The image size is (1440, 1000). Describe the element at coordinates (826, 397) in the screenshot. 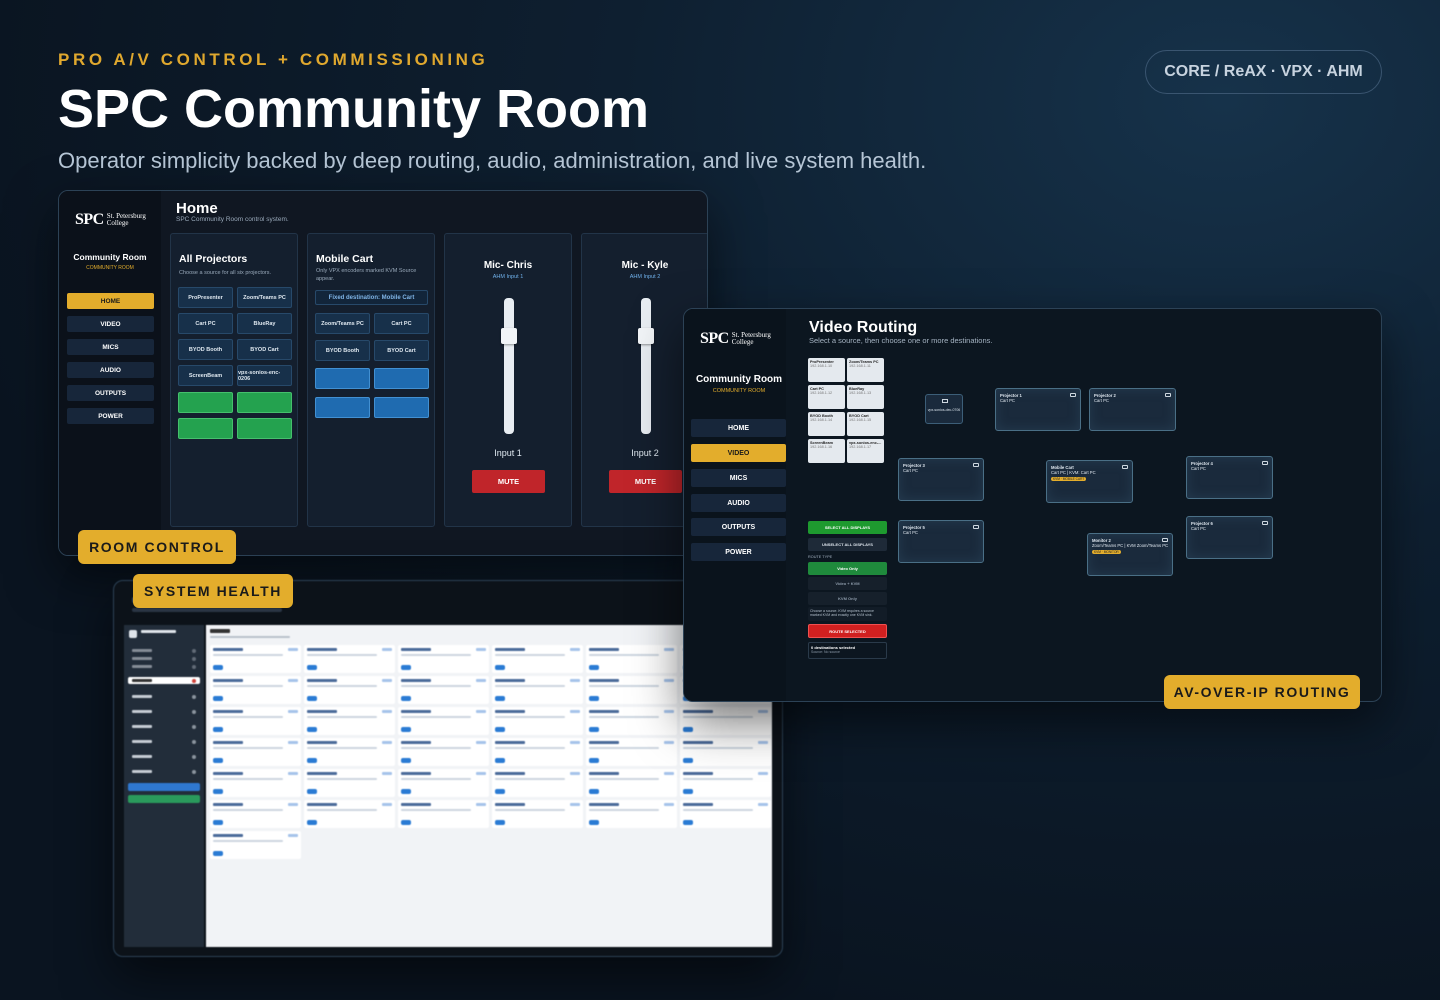

I see `video-source: Cart PC 192.168.1.12` at that location.